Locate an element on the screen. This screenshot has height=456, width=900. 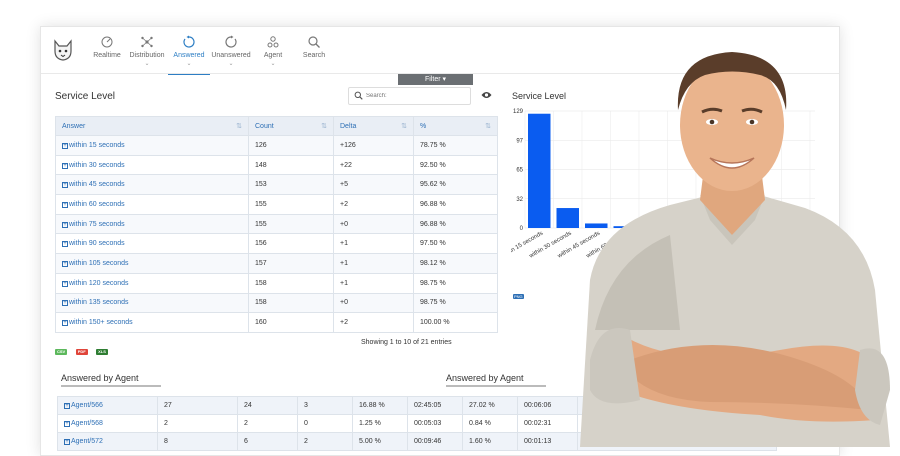
export-pdf-button: PDF is located at coordinates (81, 352).